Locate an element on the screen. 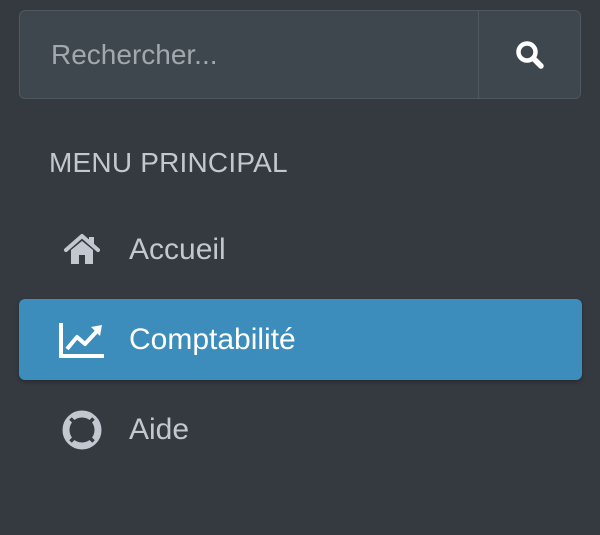 The width and height of the screenshot is (600, 535). search-input is located at coordinates (249, 54).